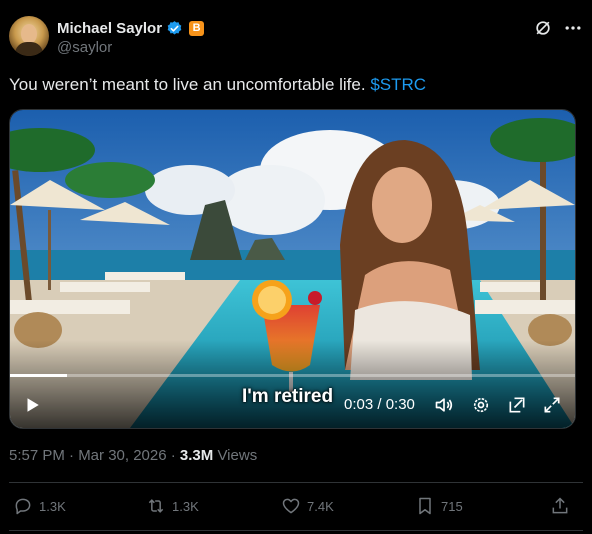 This screenshot has height=534, width=592. What do you see at coordinates (439, 506) in the screenshot?
I see `bookmark-button: 715` at bounding box center [439, 506].